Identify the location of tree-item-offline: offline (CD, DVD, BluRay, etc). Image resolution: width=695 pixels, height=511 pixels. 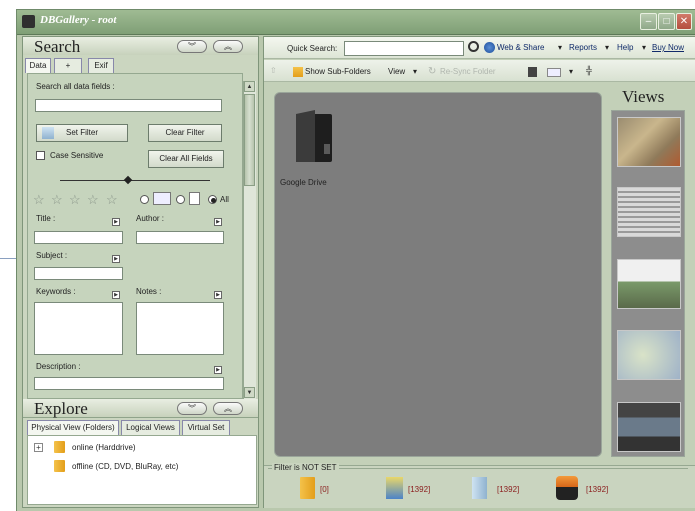
(125, 466).